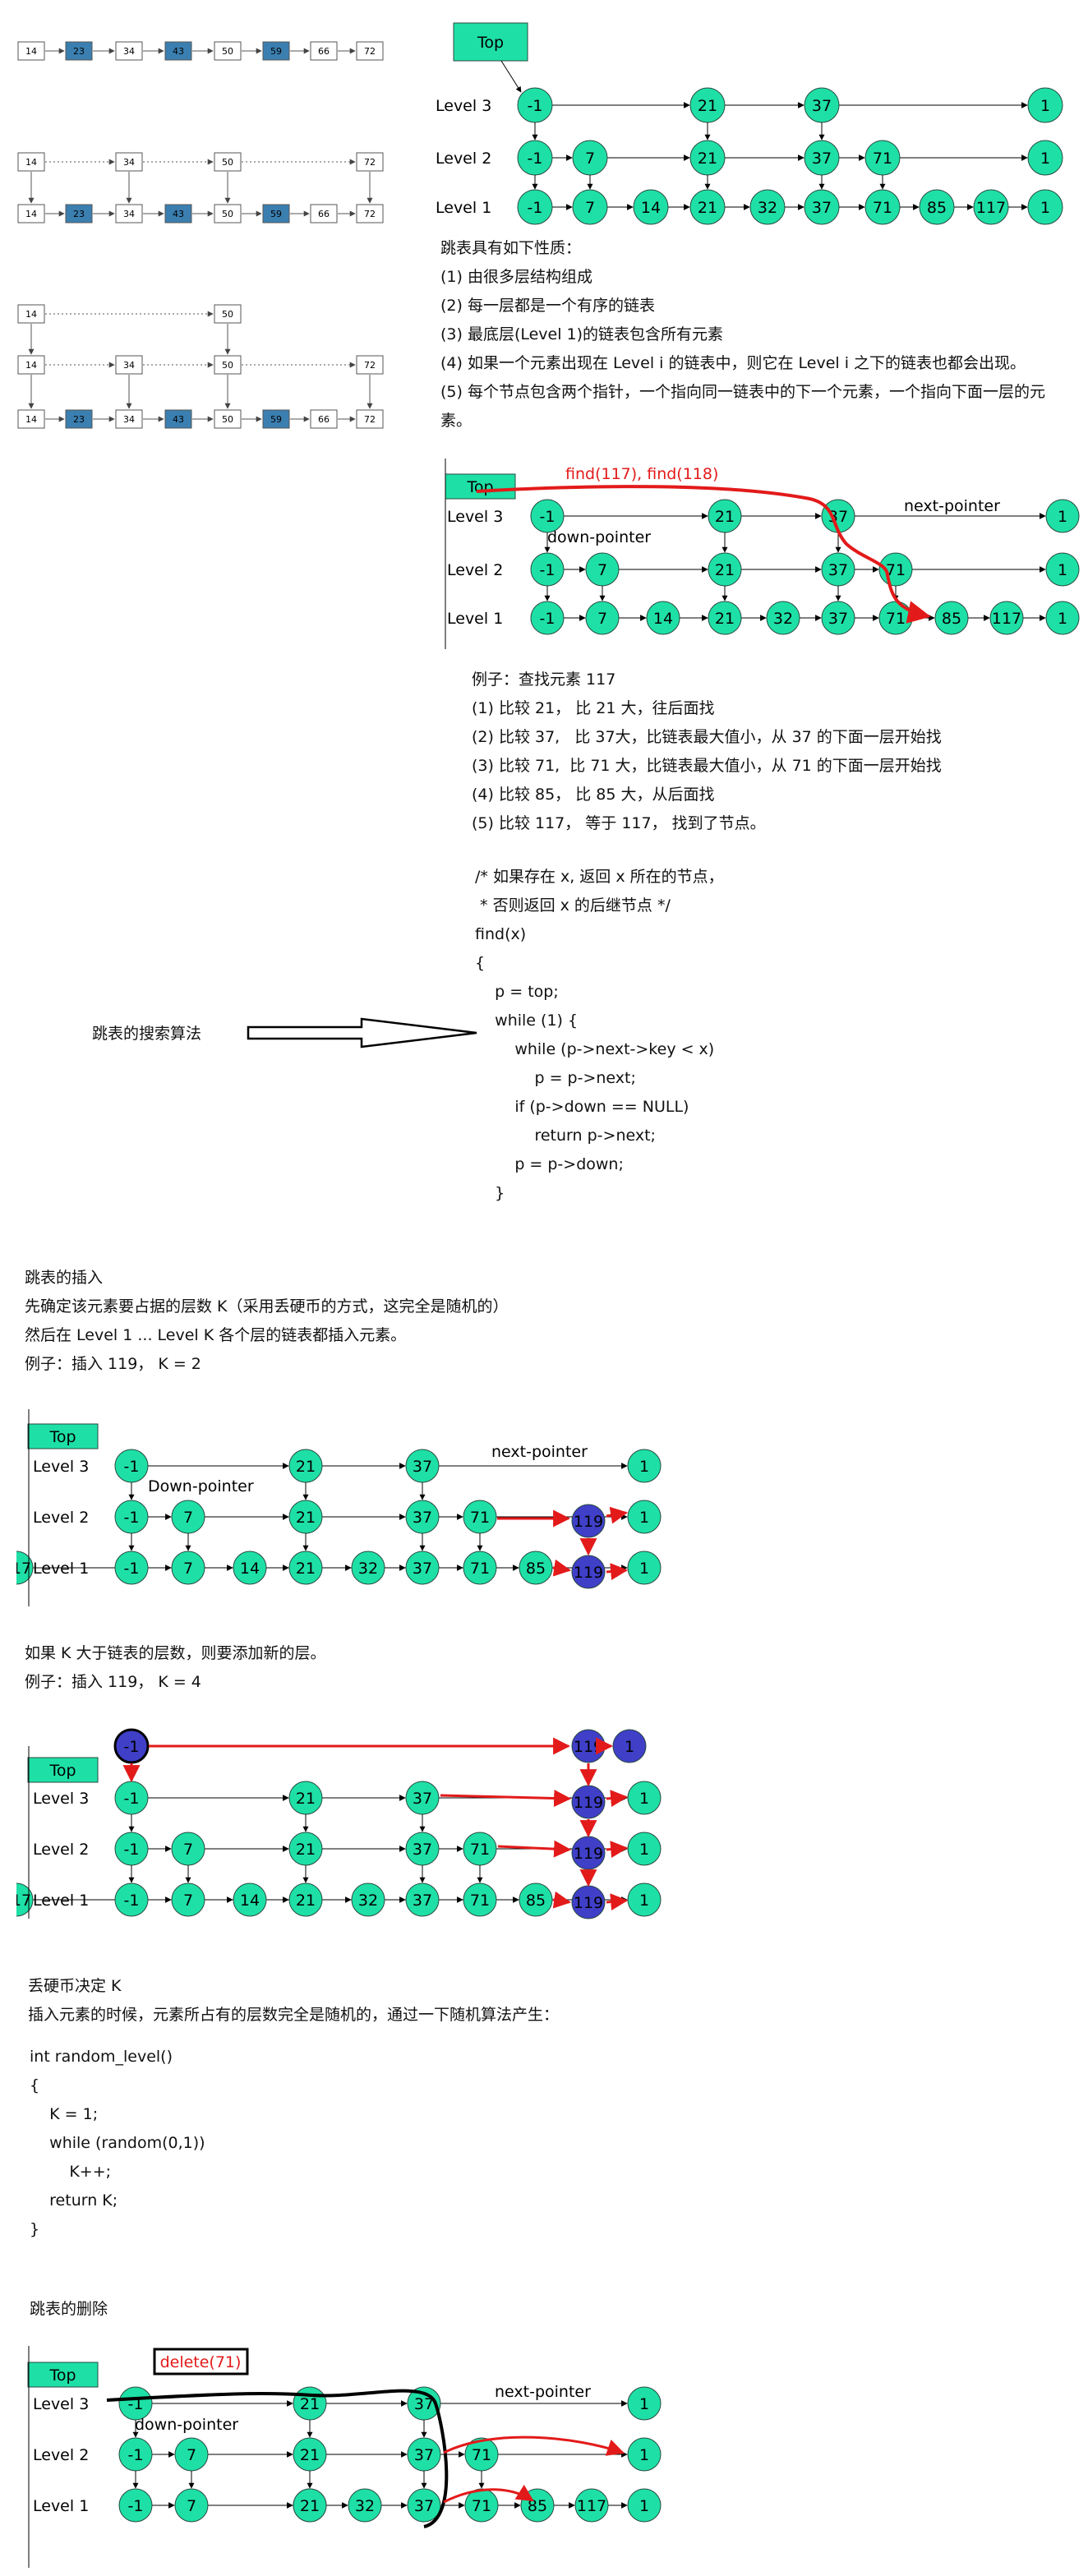 Image resolution: width=1088 pixels, height=2576 pixels. What do you see at coordinates (549, 1164) in the screenshot?
I see `code-line: p = p->down;` at bounding box center [549, 1164].